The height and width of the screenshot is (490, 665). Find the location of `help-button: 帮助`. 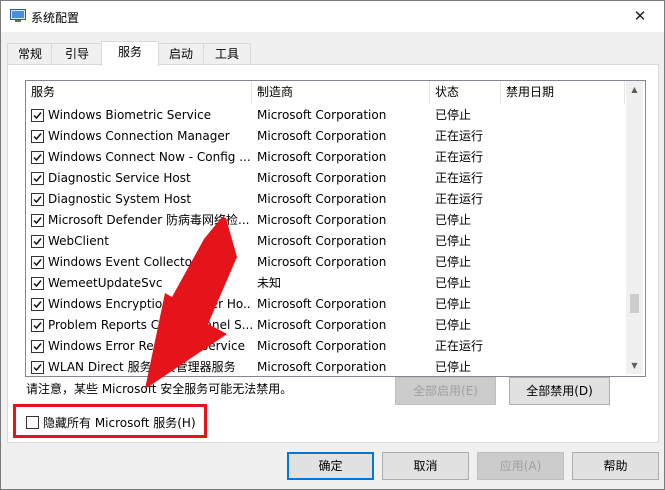

help-button: 帮助 is located at coordinates (615, 466).